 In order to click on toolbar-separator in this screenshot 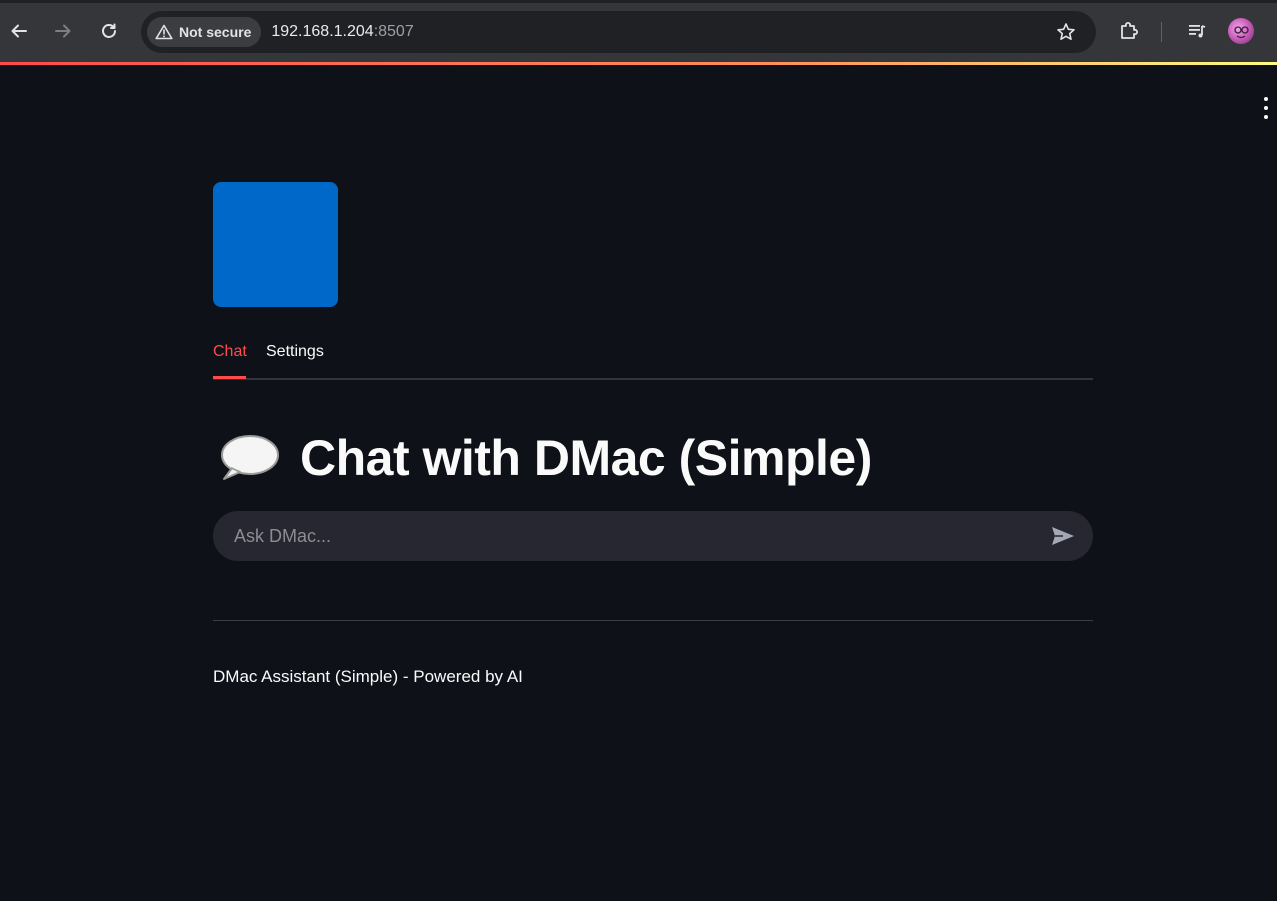, I will do `click(1161, 32)`.